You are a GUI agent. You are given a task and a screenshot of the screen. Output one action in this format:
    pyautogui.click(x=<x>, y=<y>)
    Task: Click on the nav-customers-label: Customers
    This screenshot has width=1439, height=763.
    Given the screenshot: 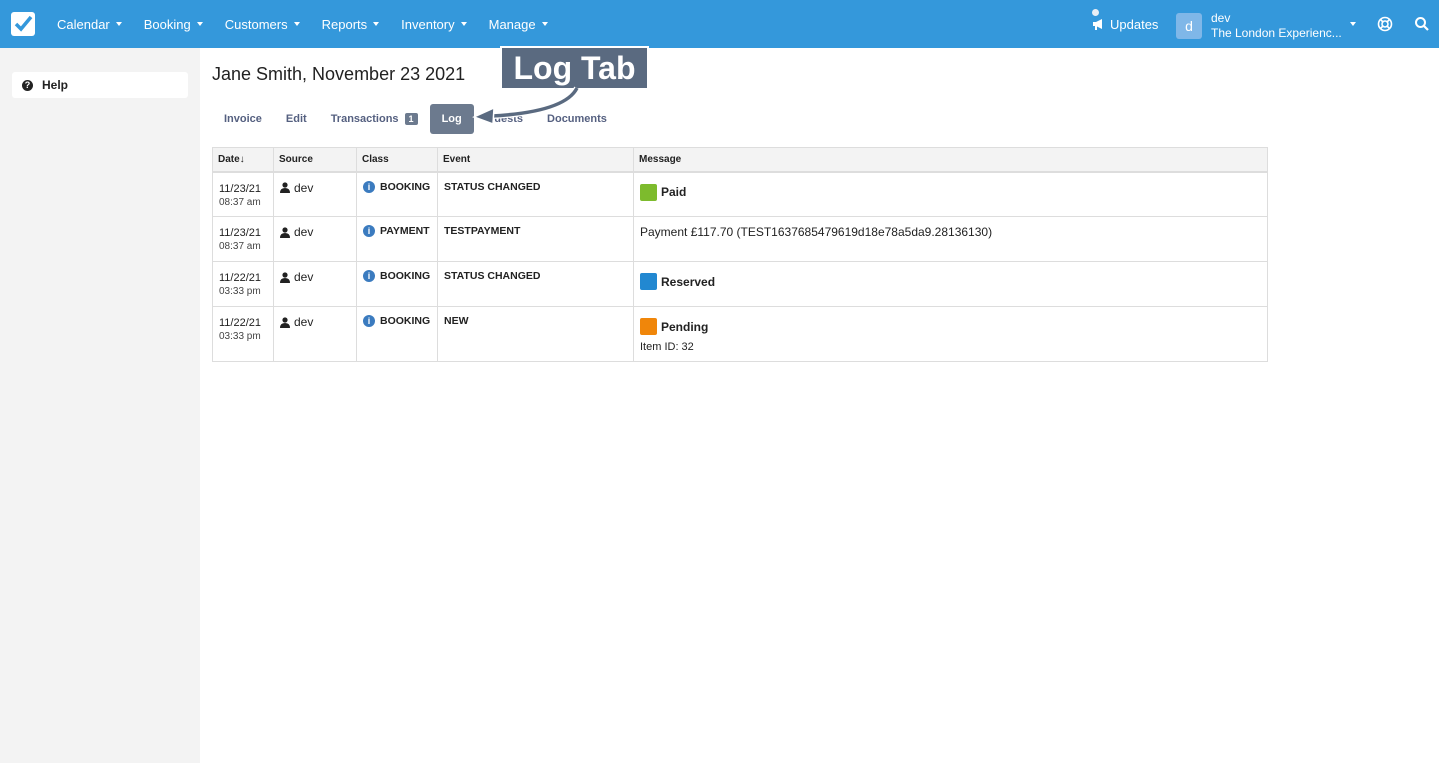 What is the action you would take?
    pyautogui.click(x=256, y=24)
    